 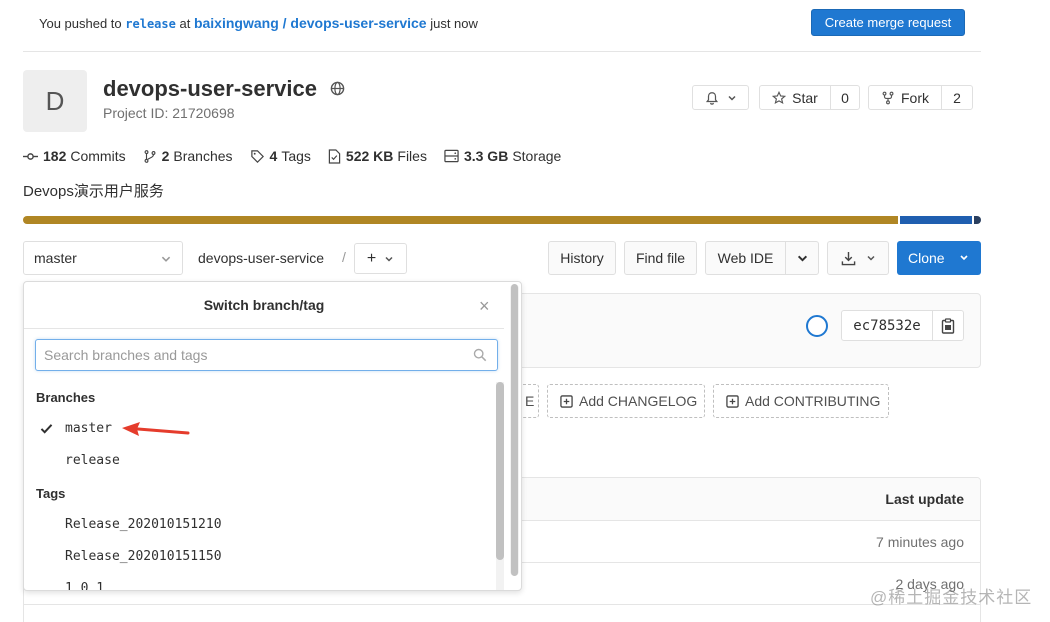 I want to click on tags-stat: 4 Tags, so click(x=280, y=156).